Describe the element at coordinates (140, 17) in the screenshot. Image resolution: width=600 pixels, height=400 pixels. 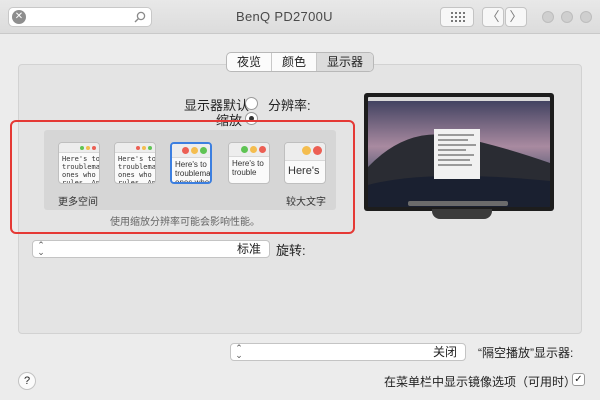
I see `magnifier-icon` at that location.